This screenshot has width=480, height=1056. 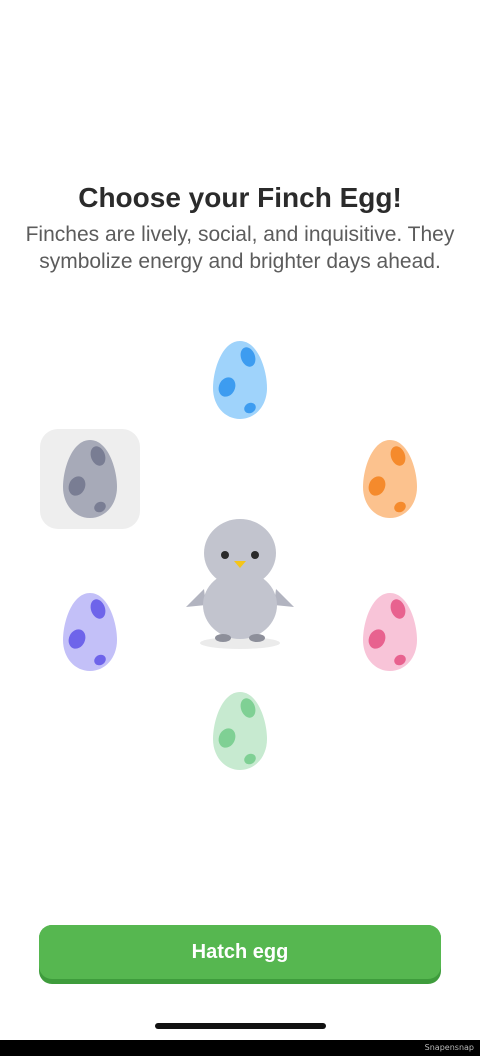 I want to click on green-egg-icon, so click(x=240, y=731).